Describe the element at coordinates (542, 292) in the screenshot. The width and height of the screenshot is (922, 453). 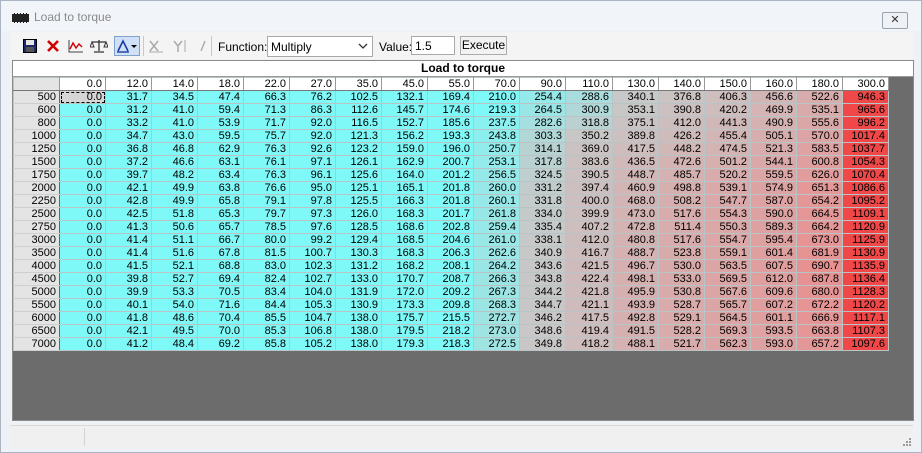
I see `map-cell: 344.2` at that location.